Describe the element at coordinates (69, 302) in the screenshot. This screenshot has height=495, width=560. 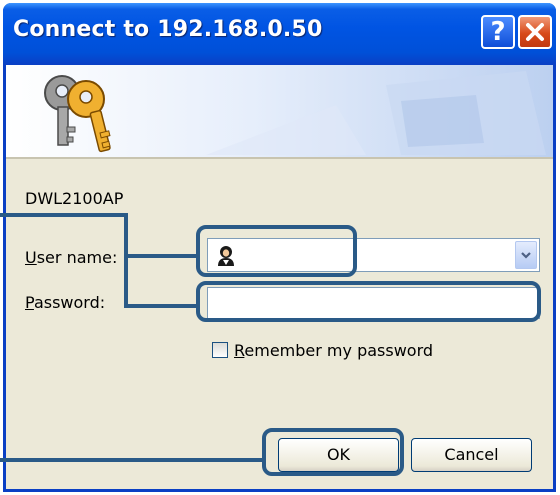
I see `password-label-text: assword:` at that location.